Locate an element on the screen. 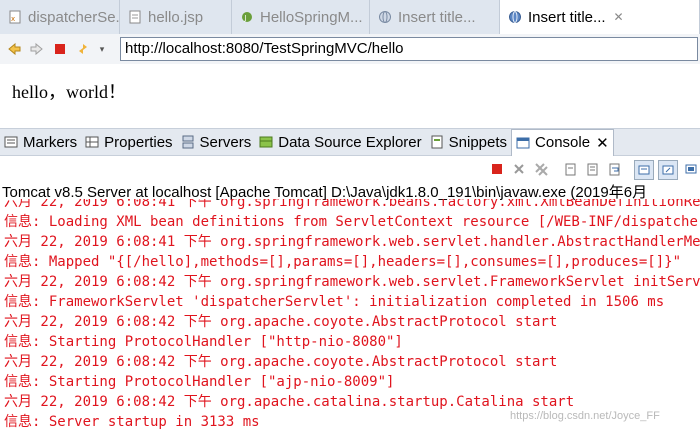 The width and height of the screenshot is (700, 438). tab-servers: Servers is located at coordinates (216, 142).